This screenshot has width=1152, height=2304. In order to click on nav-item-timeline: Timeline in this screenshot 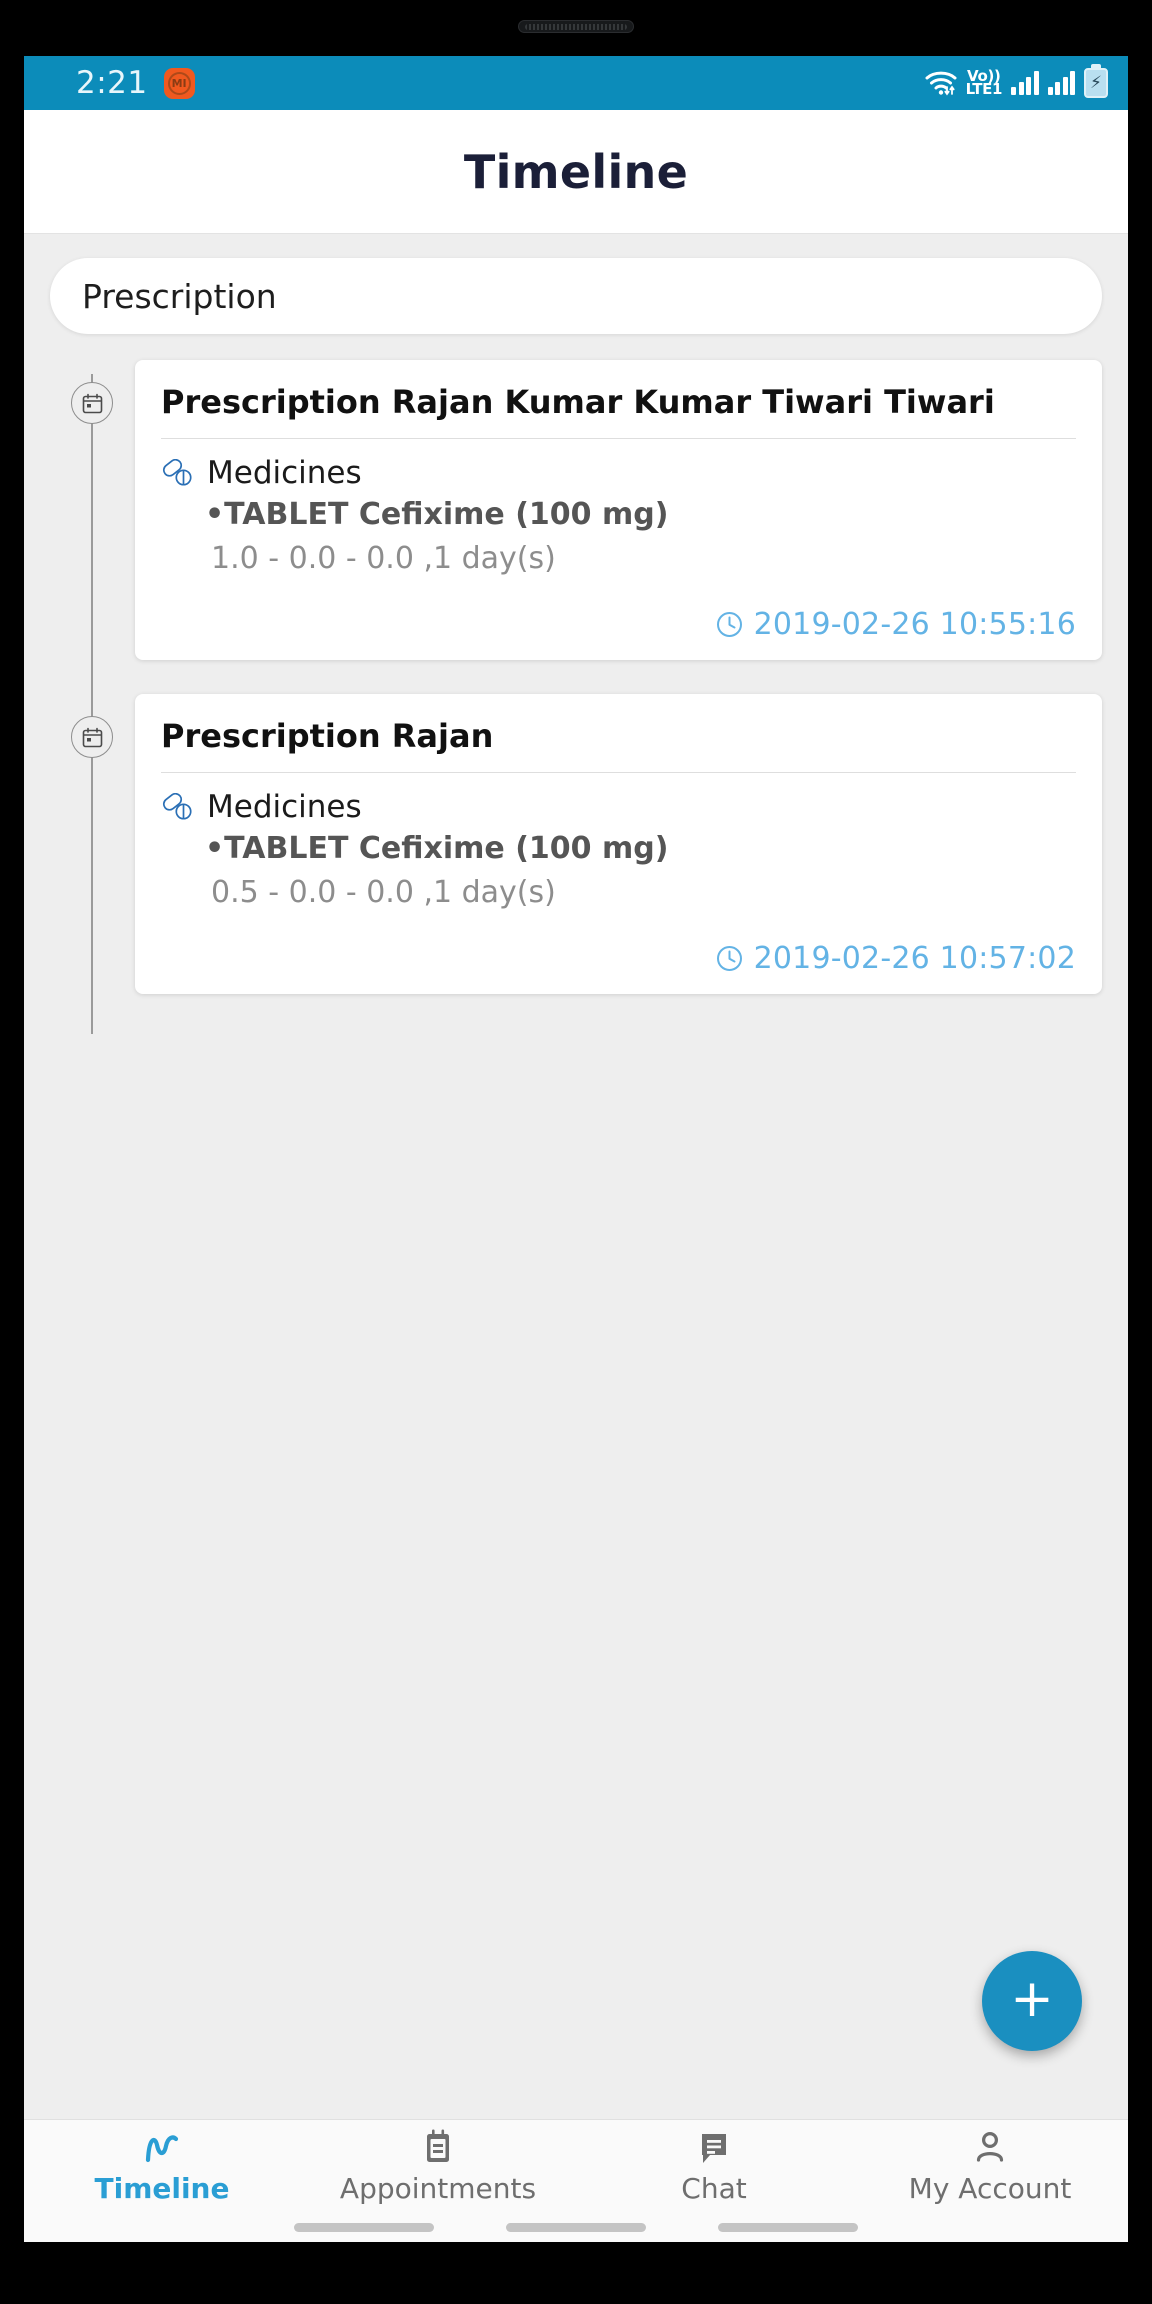, I will do `click(162, 2166)`.